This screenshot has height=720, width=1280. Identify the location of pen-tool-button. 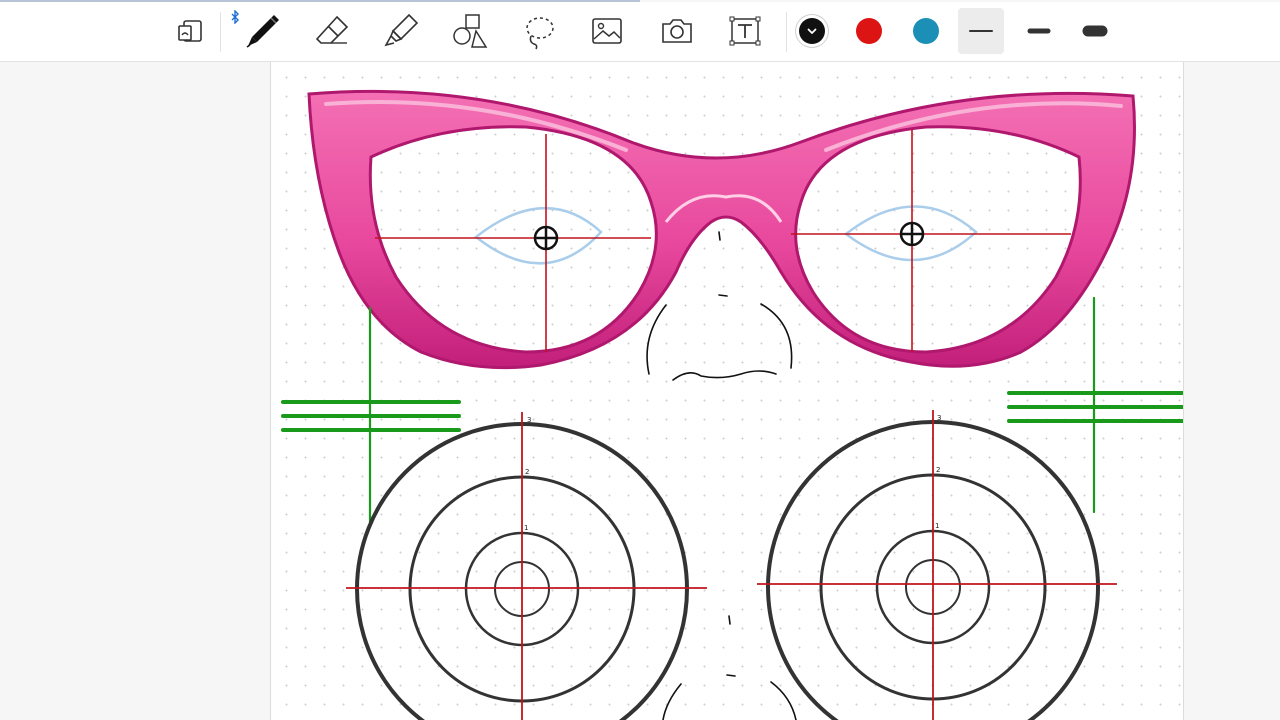
(262, 31).